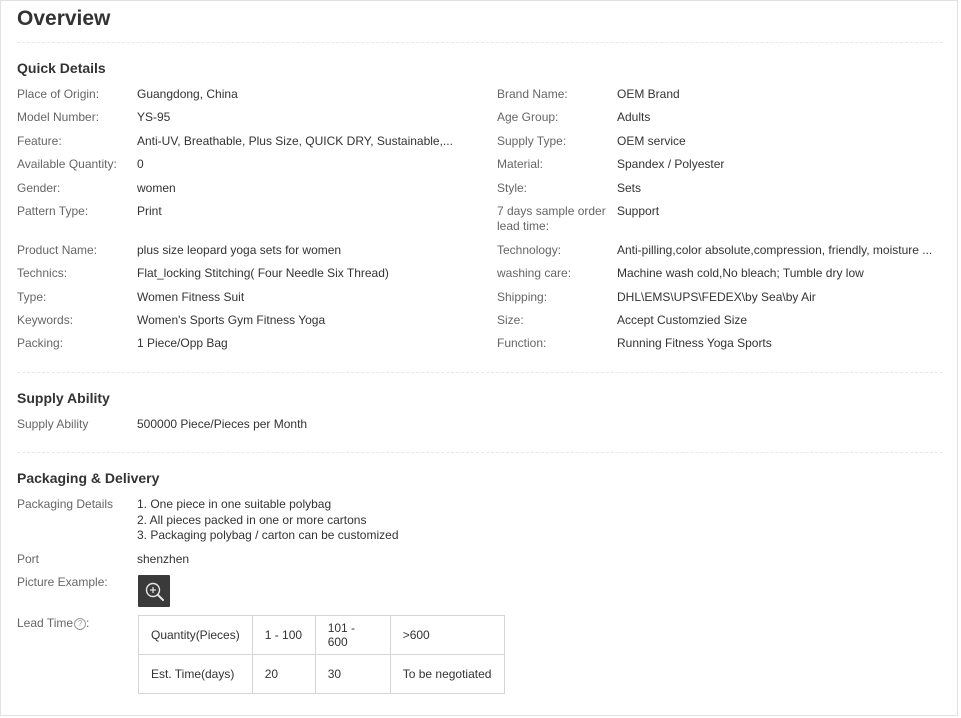 The image size is (961, 718). Describe the element at coordinates (551, 218) in the screenshot. I see `detail-label: 7 days sample order lead time:` at that location.